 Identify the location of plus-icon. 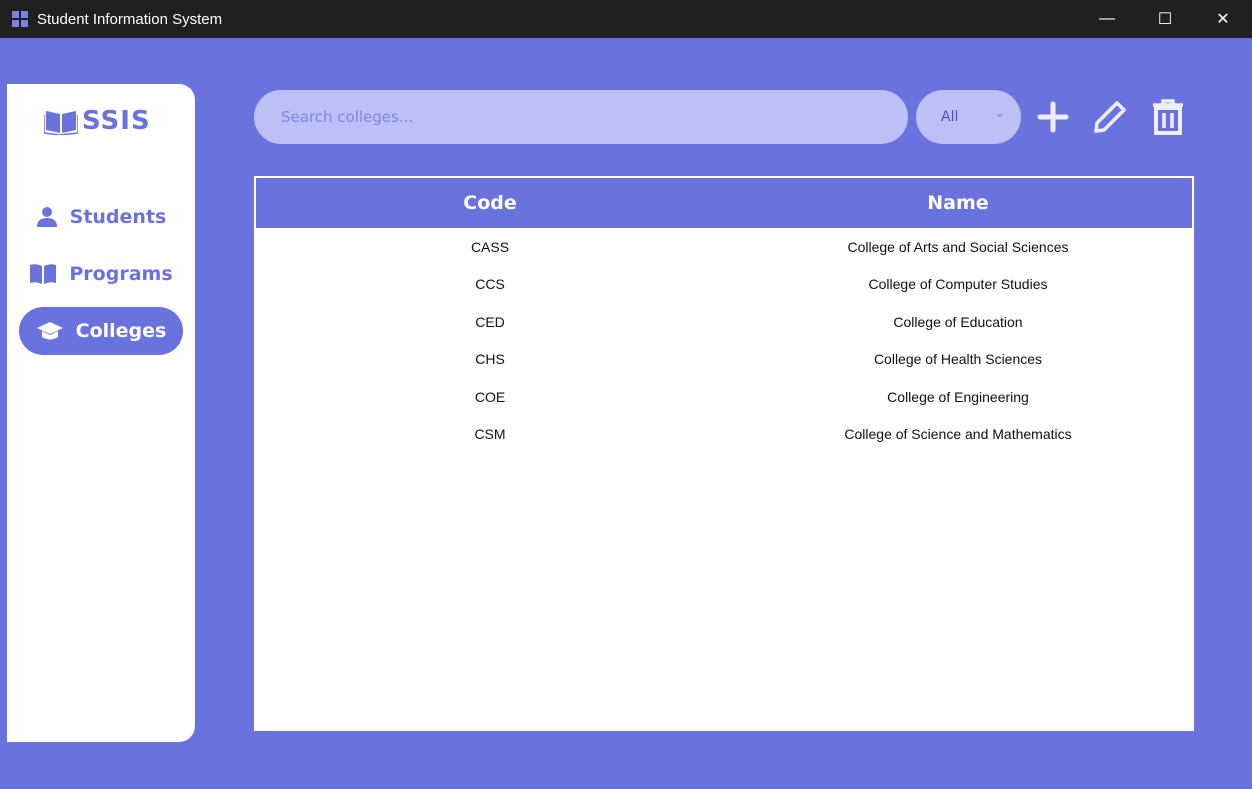
(1053, 117).